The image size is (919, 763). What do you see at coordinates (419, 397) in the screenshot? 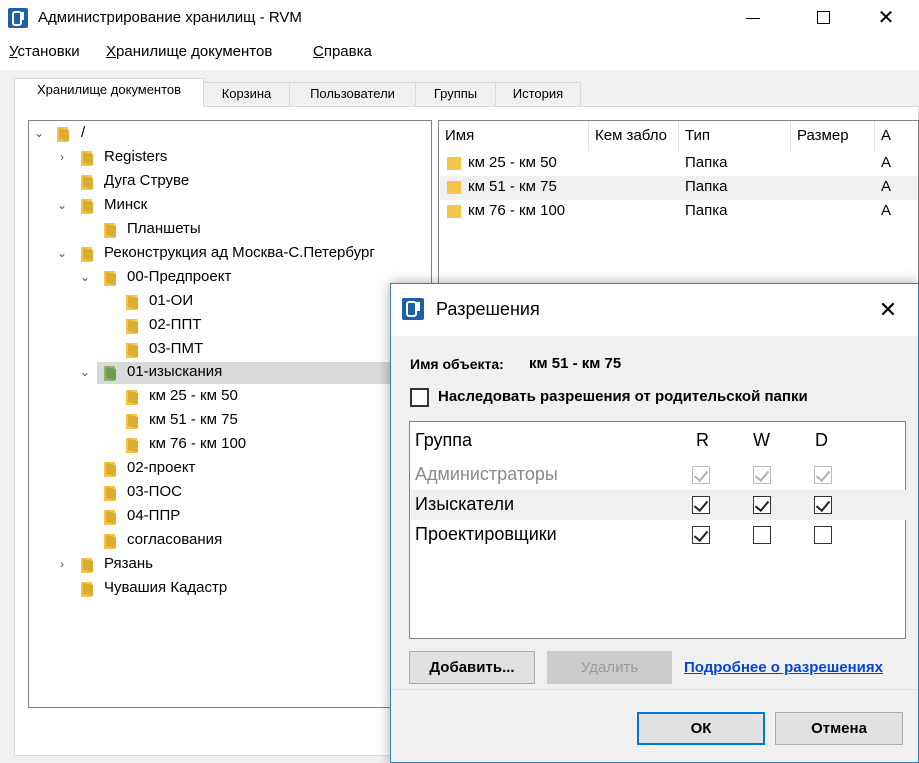
I see `inherit-permissions-checkbox` at bounding box center [419, 397].